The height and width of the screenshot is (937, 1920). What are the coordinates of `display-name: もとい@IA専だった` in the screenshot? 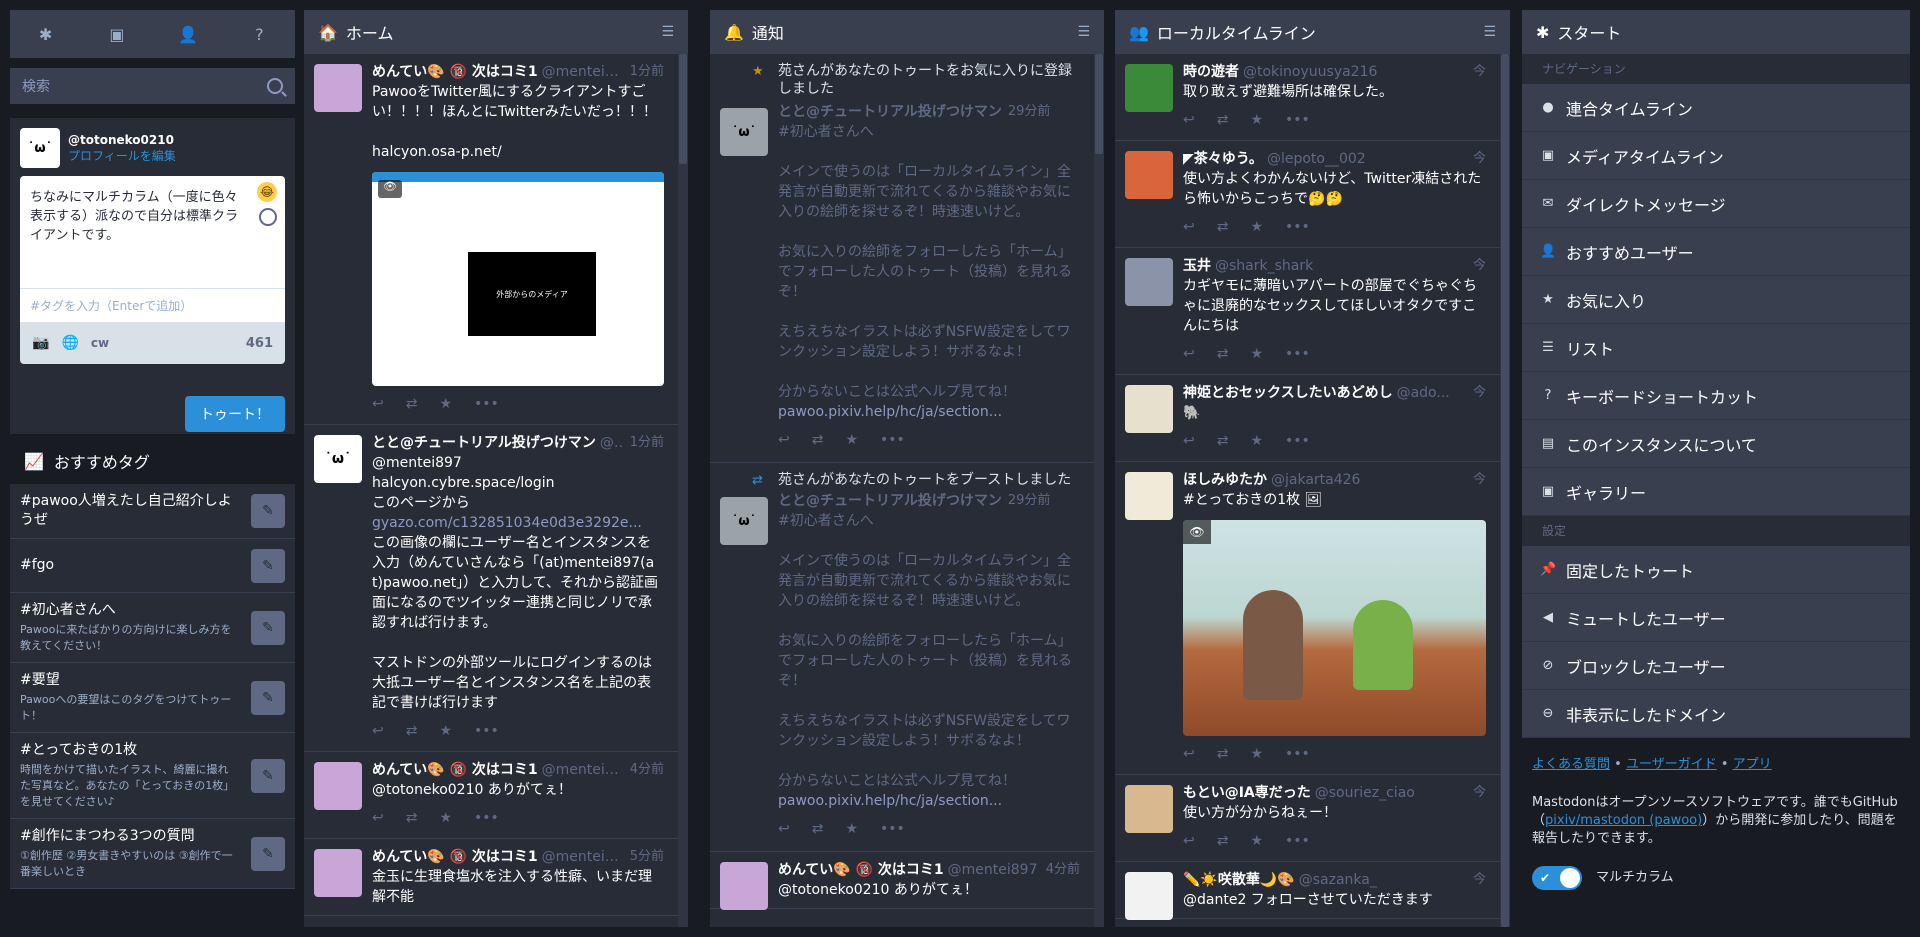 It's located at (1247, 793).